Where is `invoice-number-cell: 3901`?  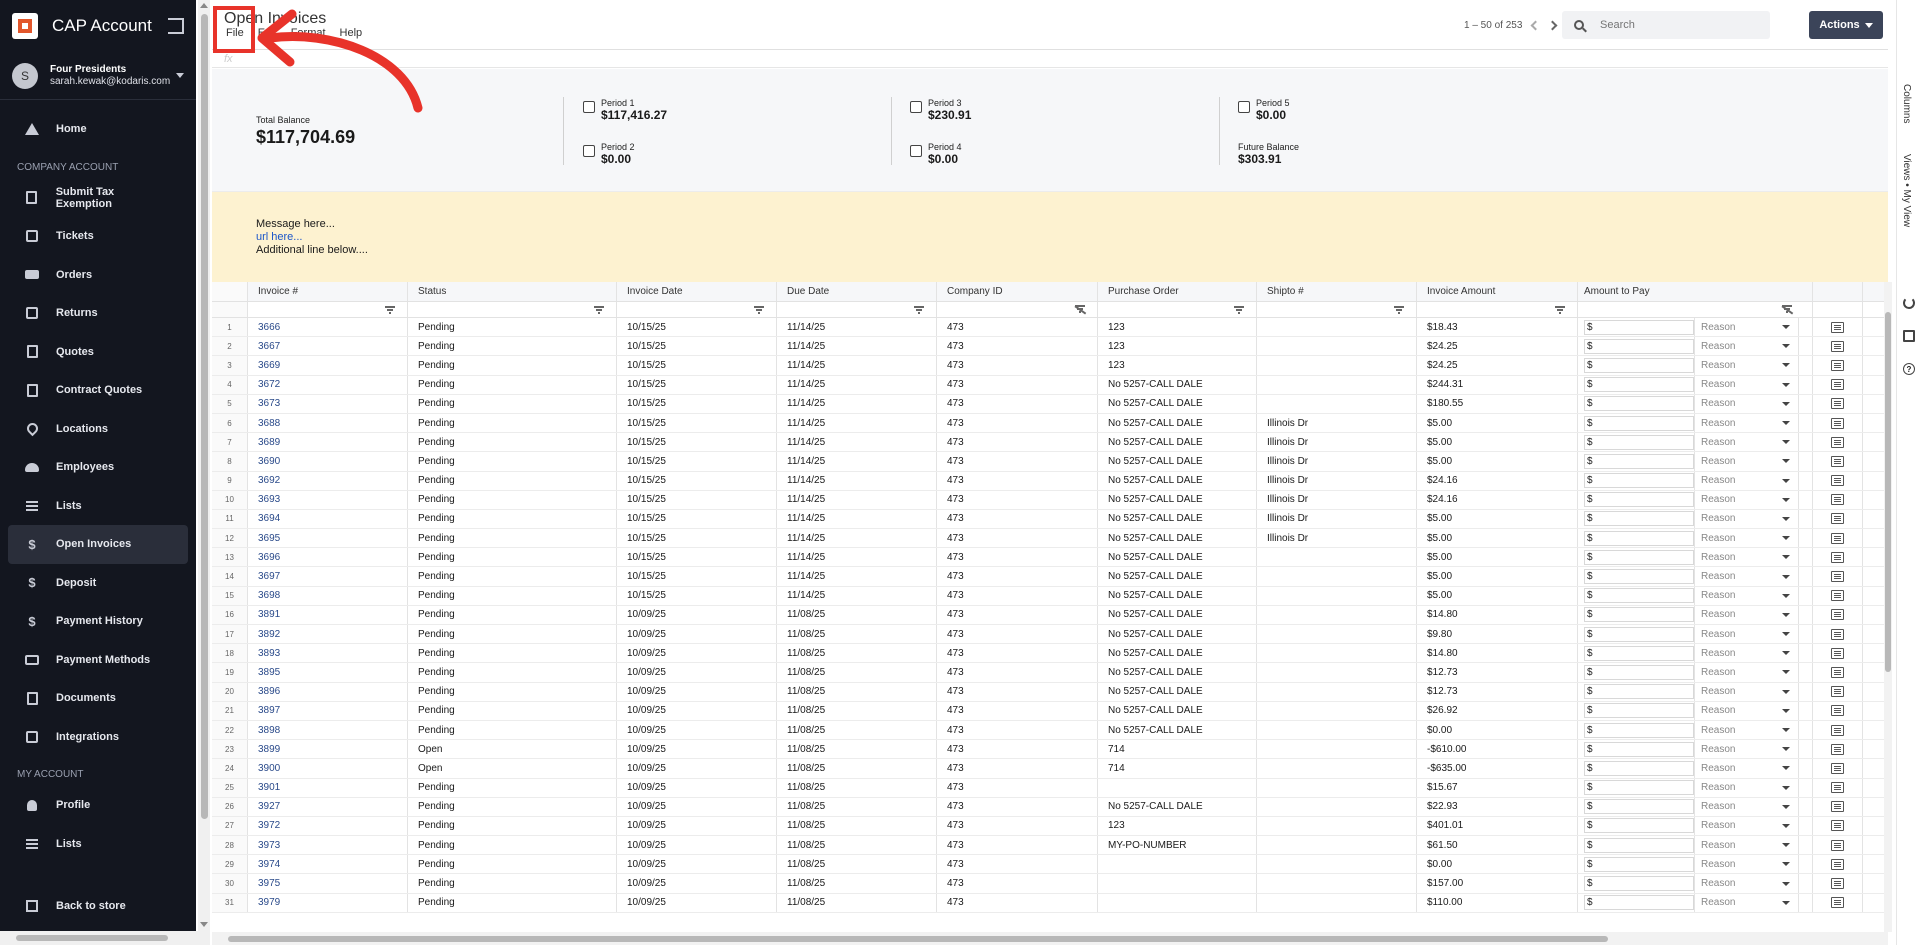 invoice-number-cell: 3901 is located at coordinates (328, 787).